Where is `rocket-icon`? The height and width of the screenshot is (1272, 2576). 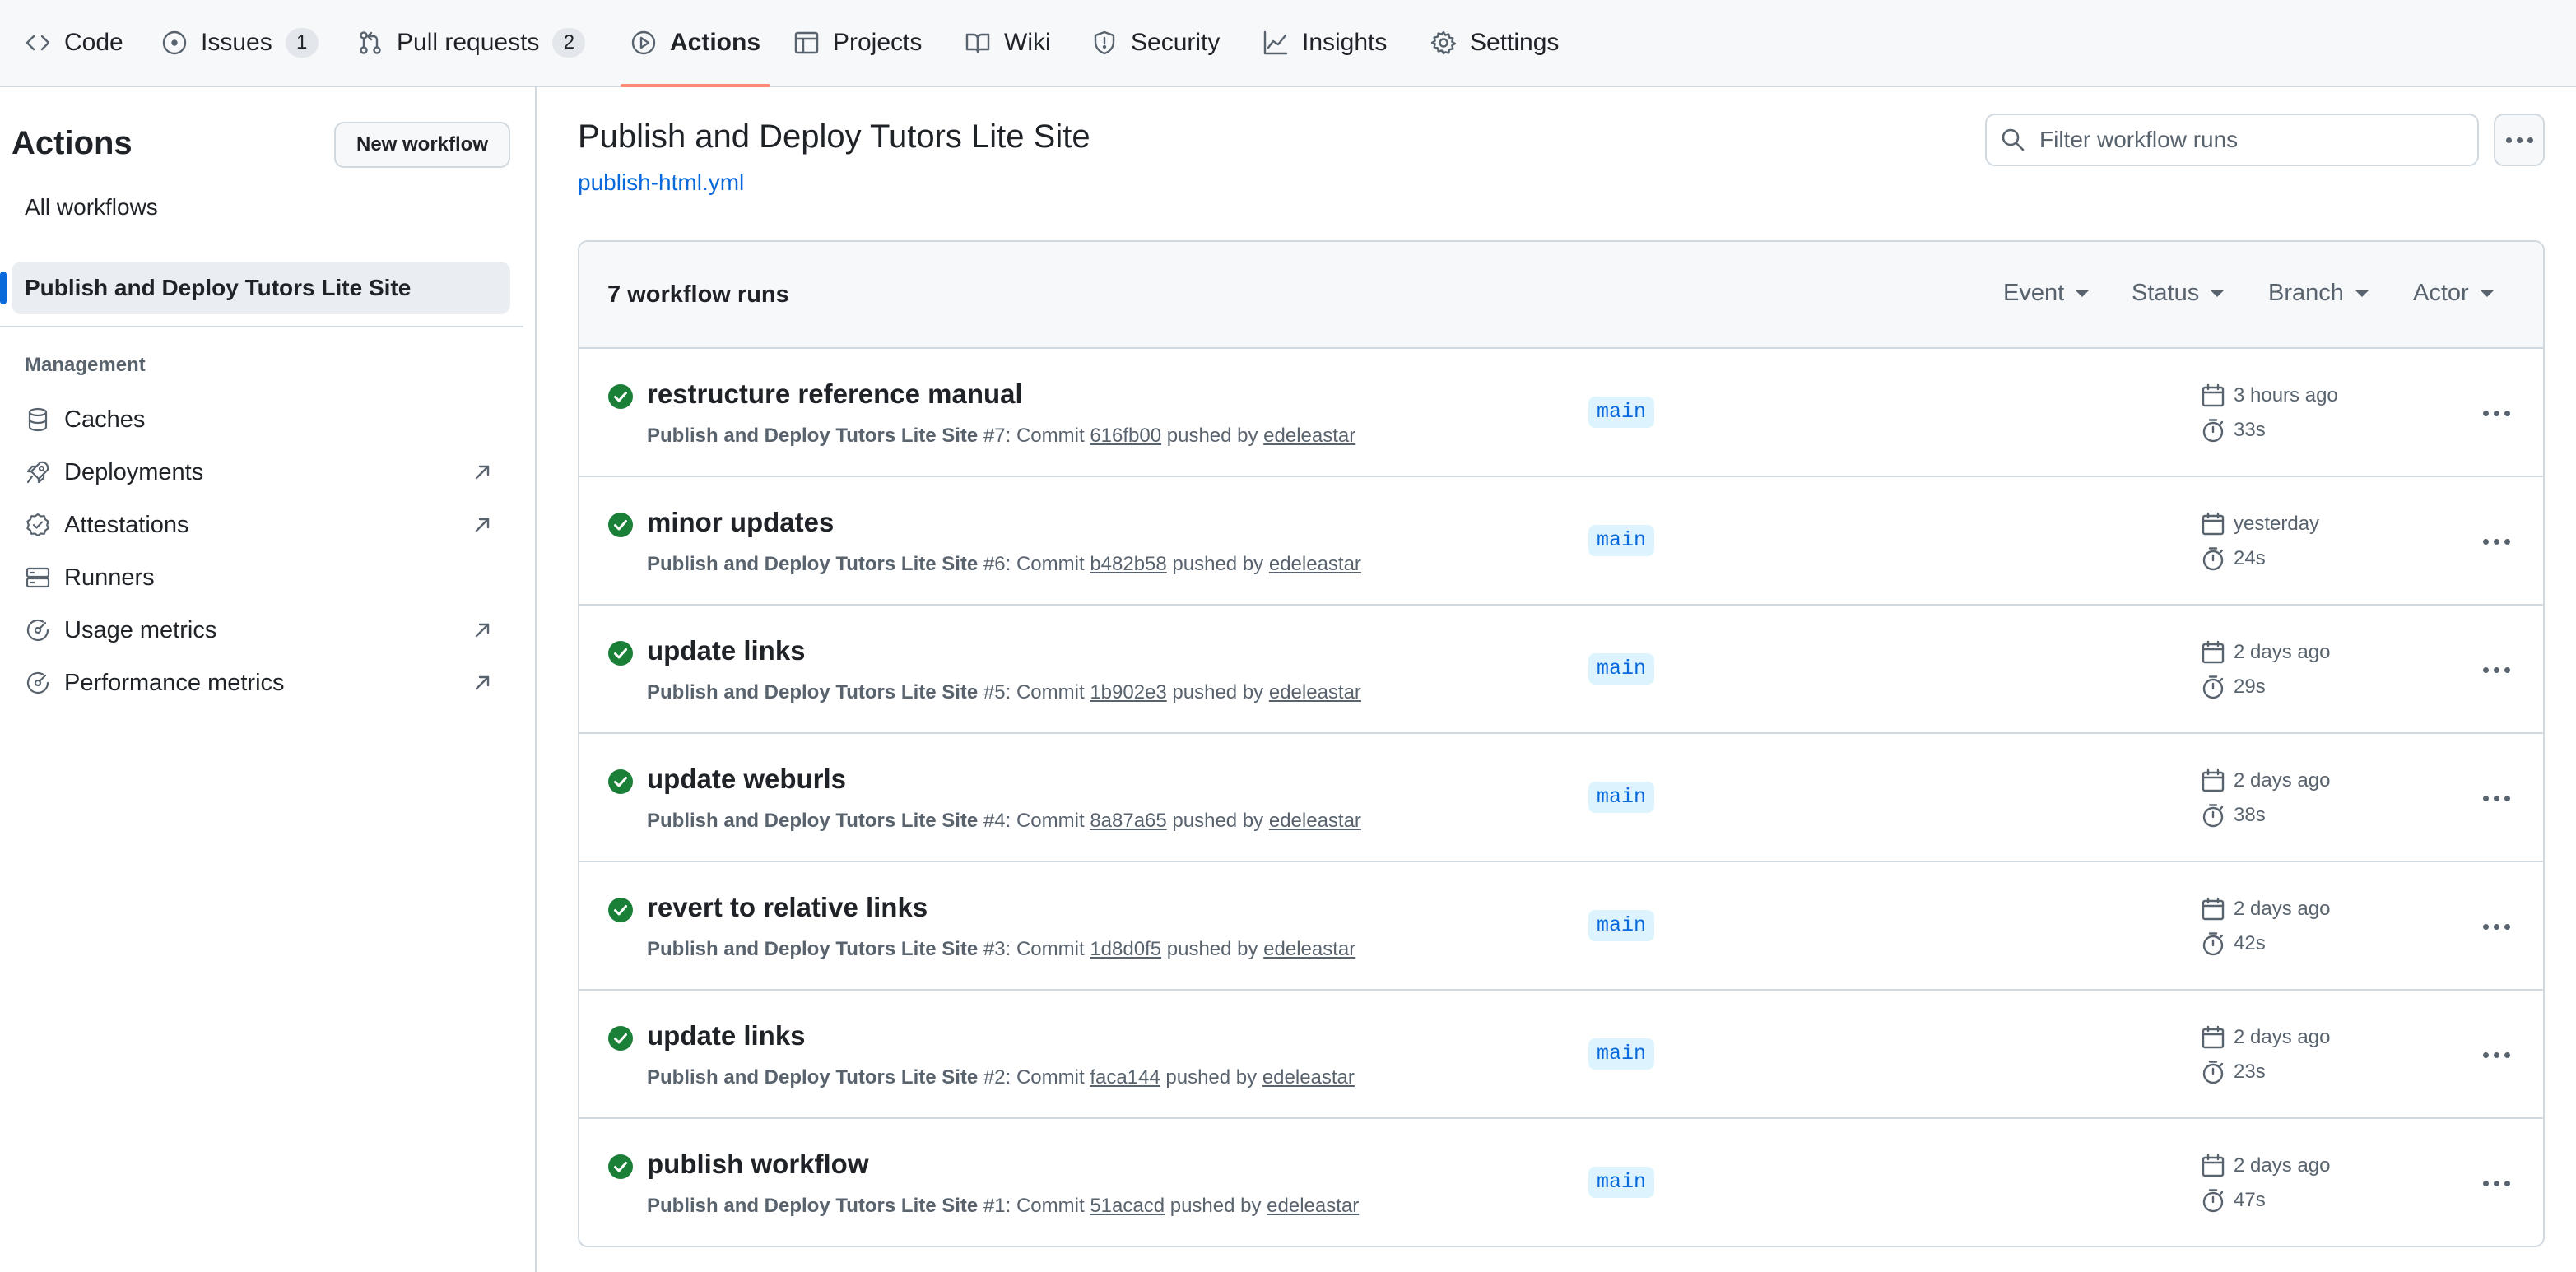
rocket-icon is located at coordinates (37, 472).